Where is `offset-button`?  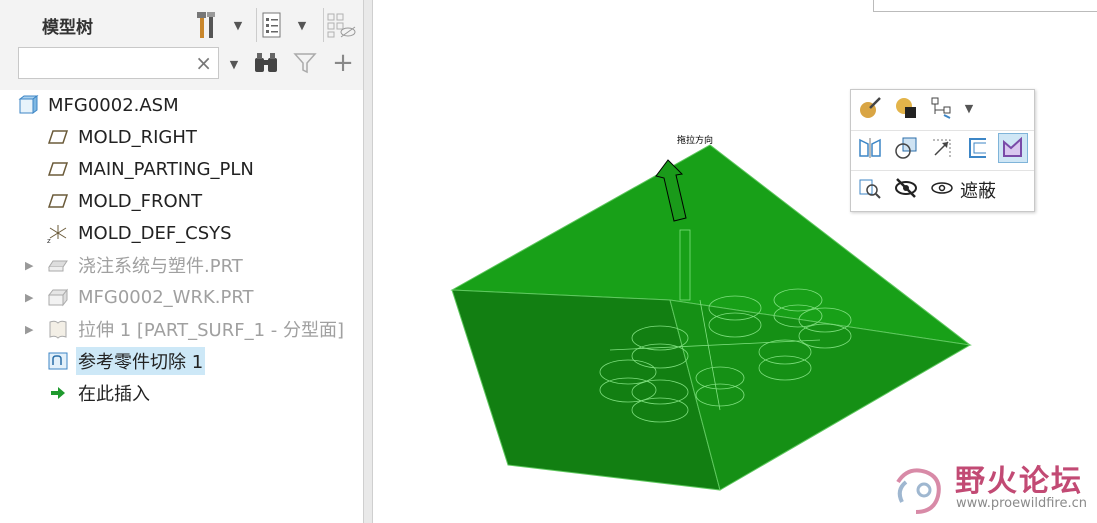
offset-button is located at coordinates (942, 148).